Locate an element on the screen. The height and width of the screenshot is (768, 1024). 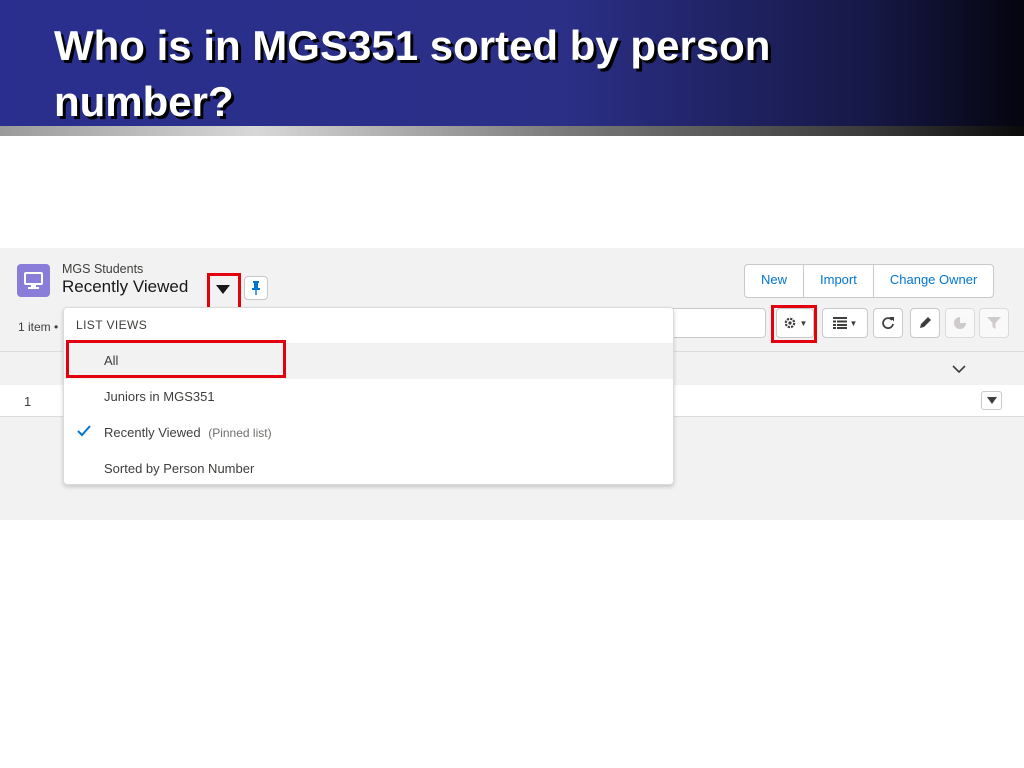
pin-icon is located at coordinates (256, 288).